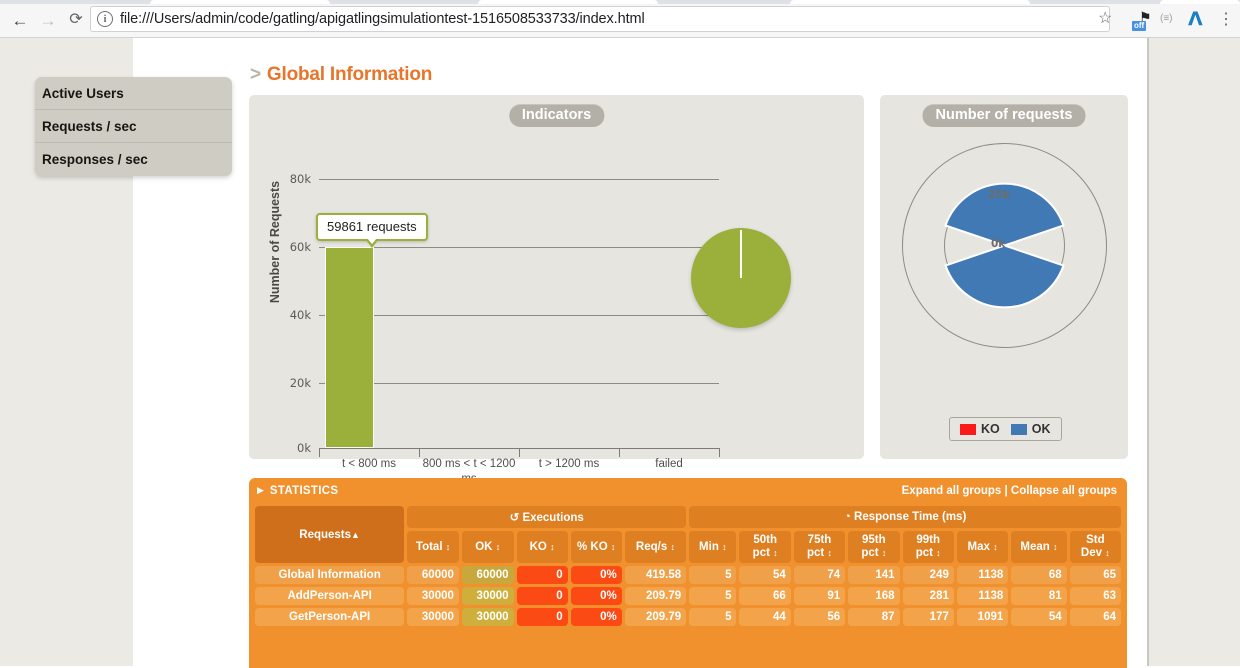 This screenshot has width=1240, height=668. What do you see at coordinates (1018, 429) in the screenshot?
I see `legend-swatch-ok` at bounding box center [1018, 429].